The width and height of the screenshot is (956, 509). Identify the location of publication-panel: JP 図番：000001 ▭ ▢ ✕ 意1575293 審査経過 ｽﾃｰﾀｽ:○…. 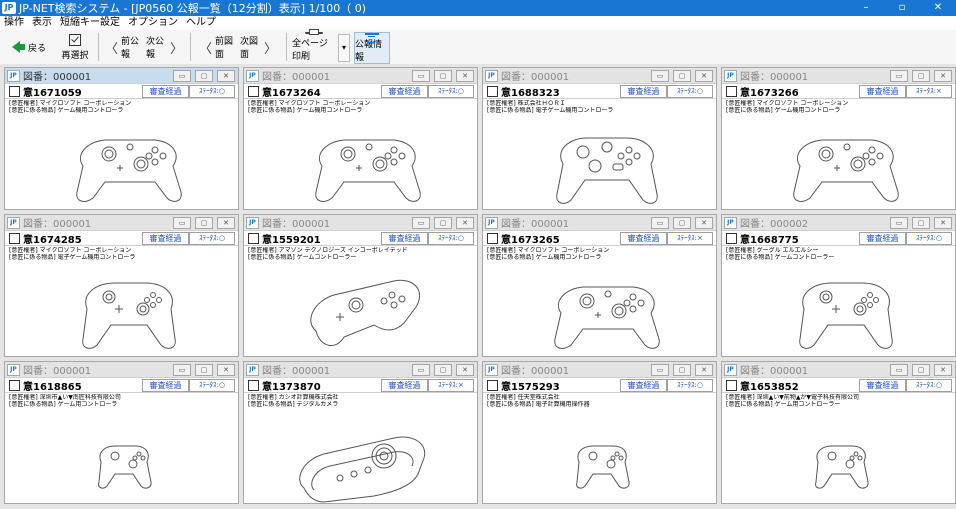
(599, 432).